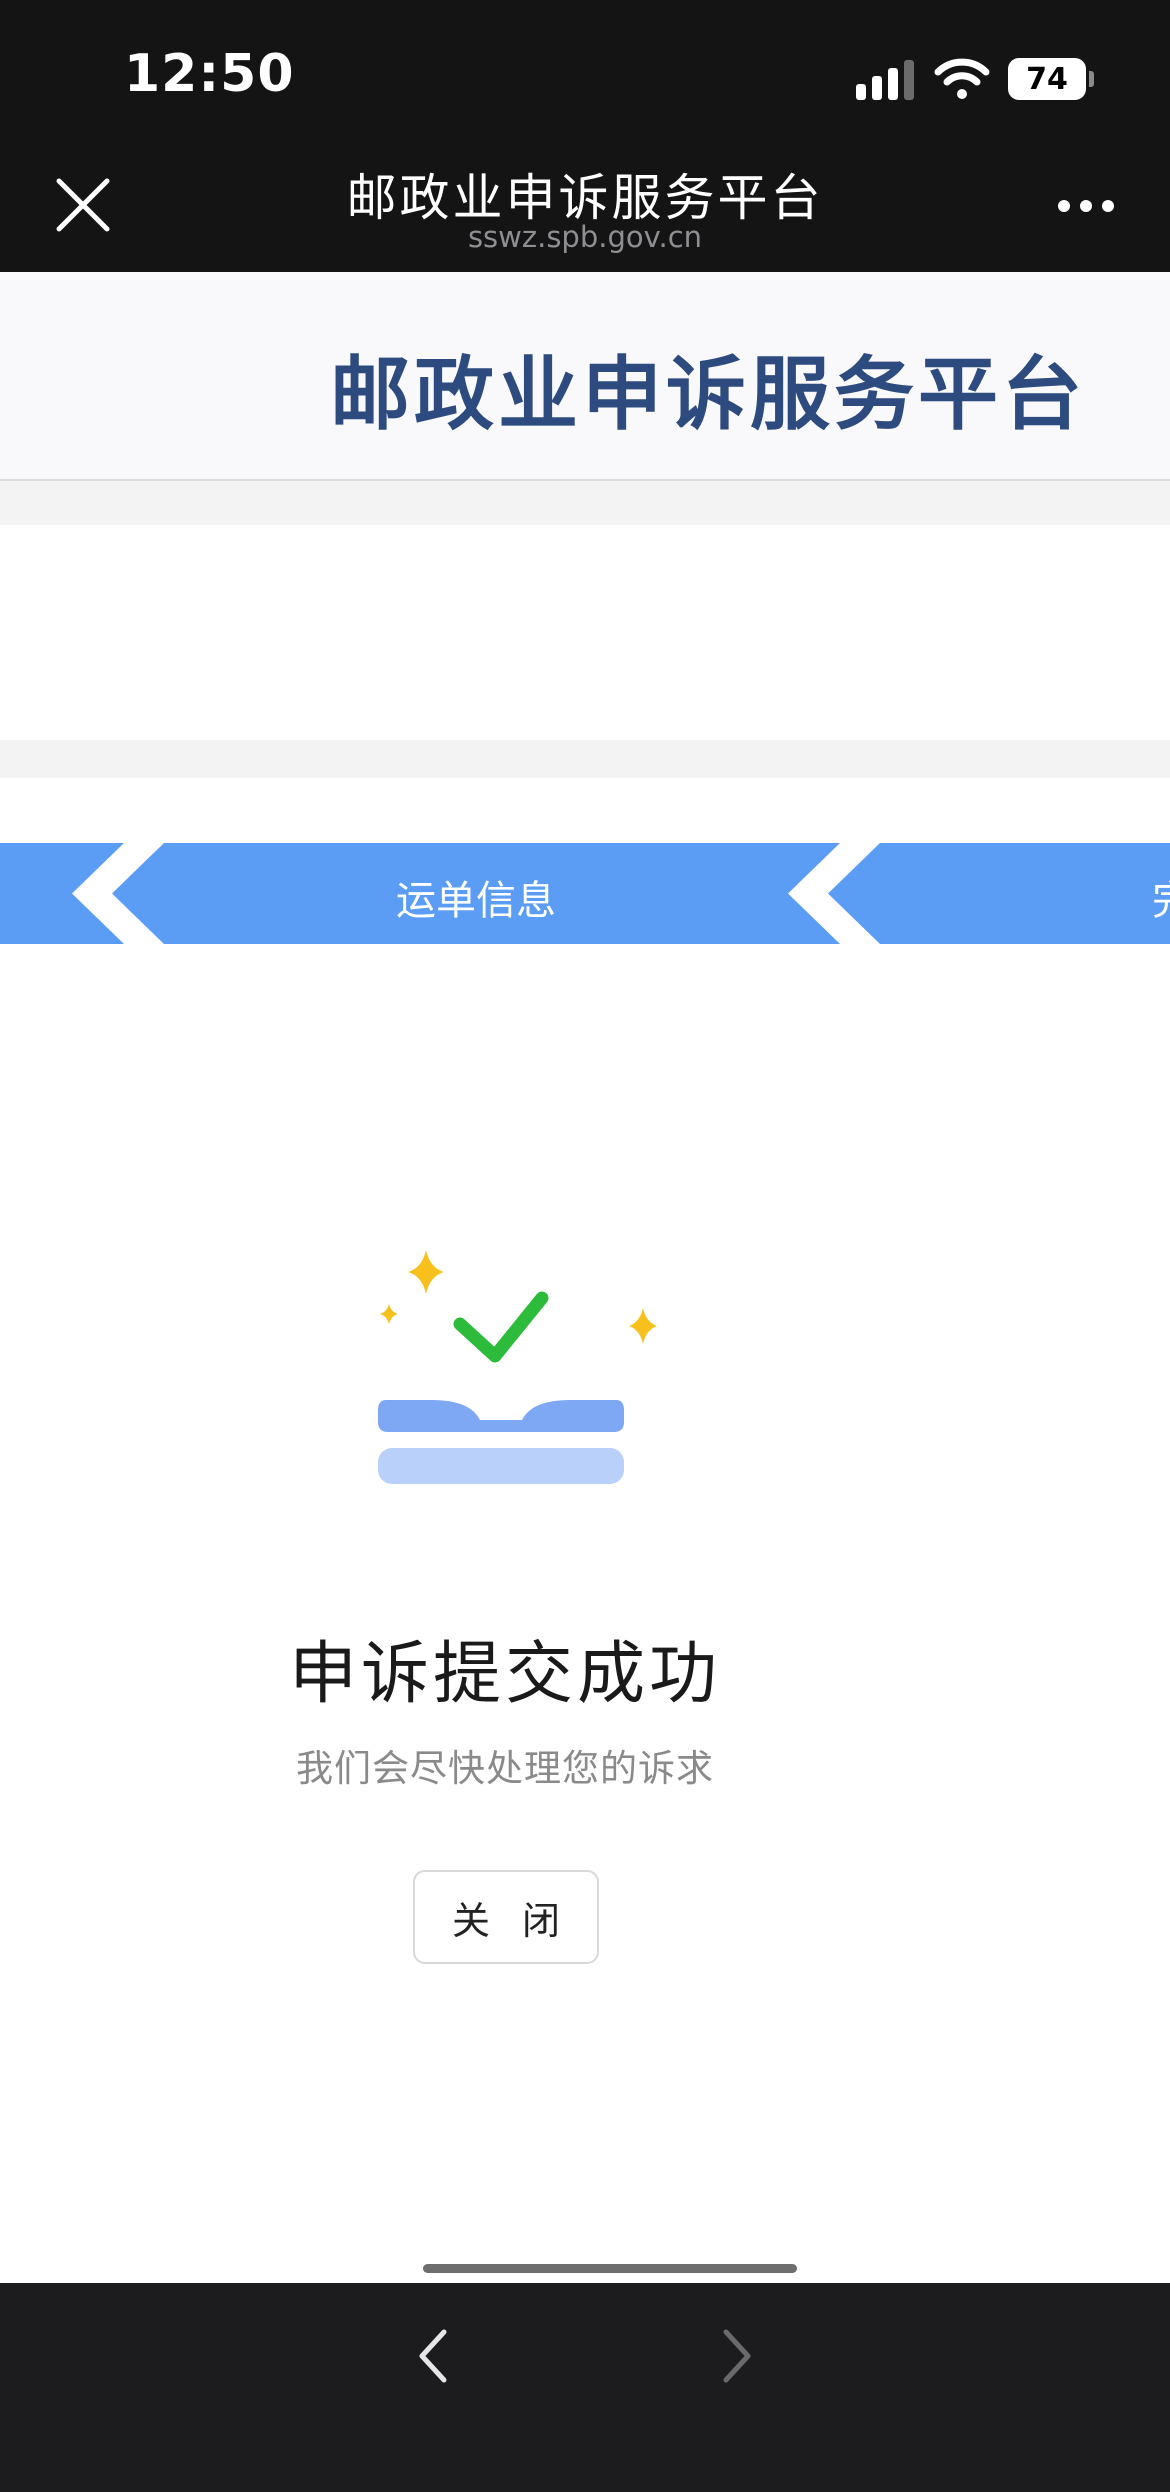  What do you see at coordinates (1091, 79) in the screenshot?
I see `battery-cap` at bounding box center [1091, 79].